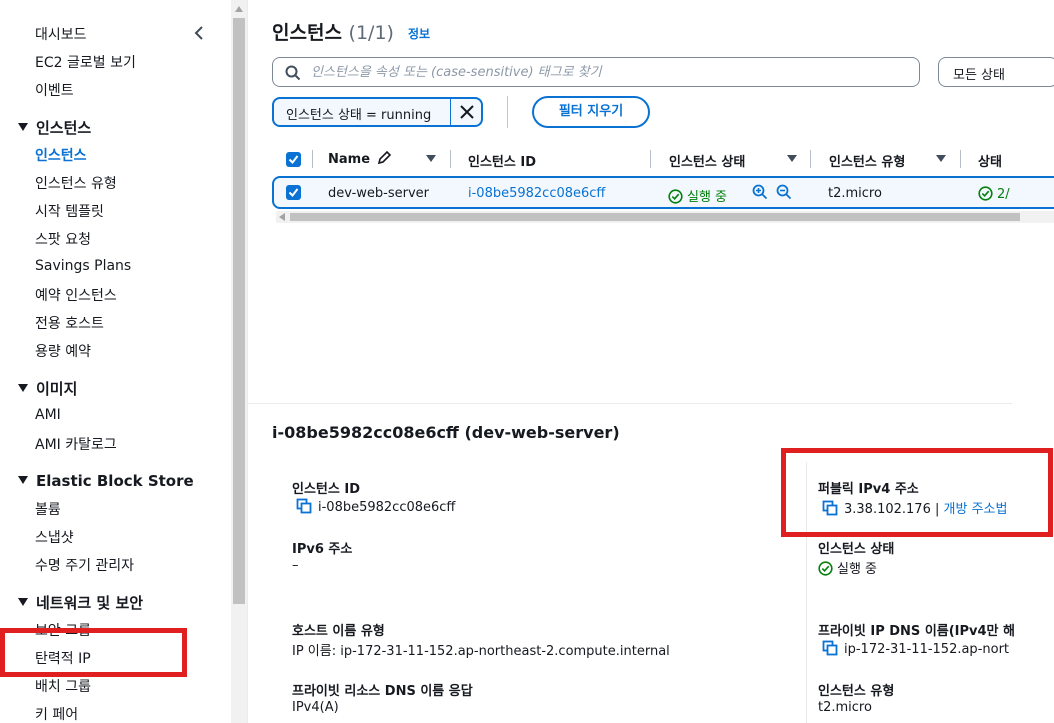  What do you see at coordinates (61, 34) in the screenshot?
I see `sidebar-item-dashboard: 대시보드` at bounding box center [61, 34].